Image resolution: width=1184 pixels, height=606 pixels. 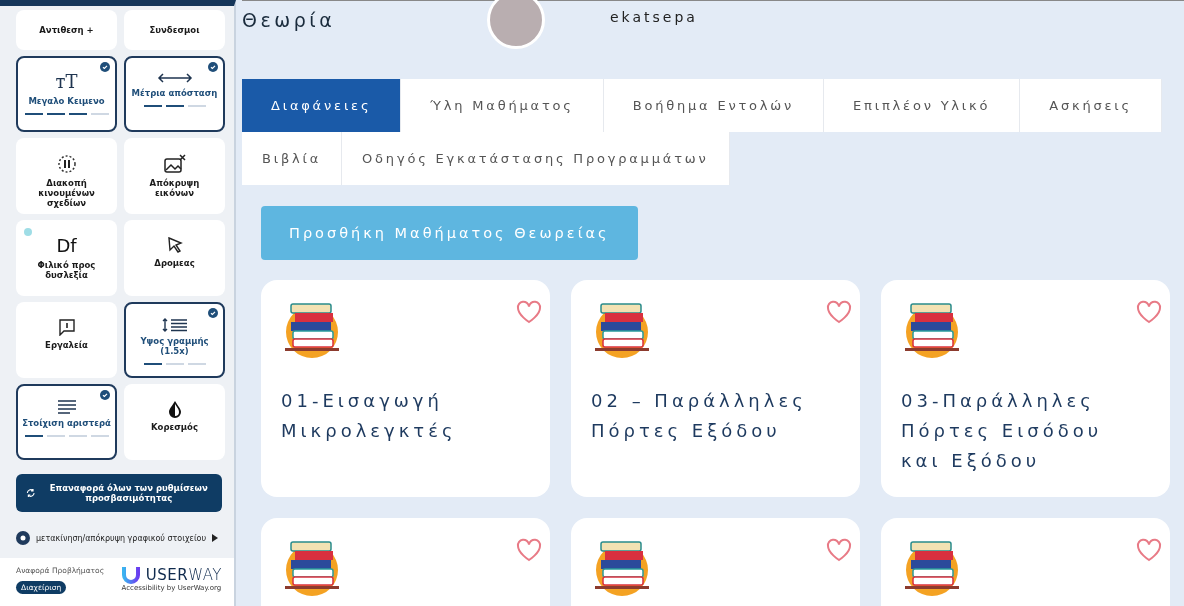 What do you see at coordinates (66, 101) in the screenshot?
I see `option-label: Μεγαλο Κειμενο` at bounding box center [66, 101].